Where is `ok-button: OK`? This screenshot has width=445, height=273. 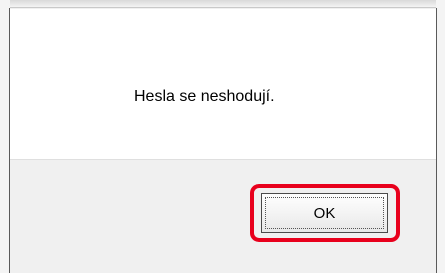
ok-button: OK is located at coordinates (324, 213).